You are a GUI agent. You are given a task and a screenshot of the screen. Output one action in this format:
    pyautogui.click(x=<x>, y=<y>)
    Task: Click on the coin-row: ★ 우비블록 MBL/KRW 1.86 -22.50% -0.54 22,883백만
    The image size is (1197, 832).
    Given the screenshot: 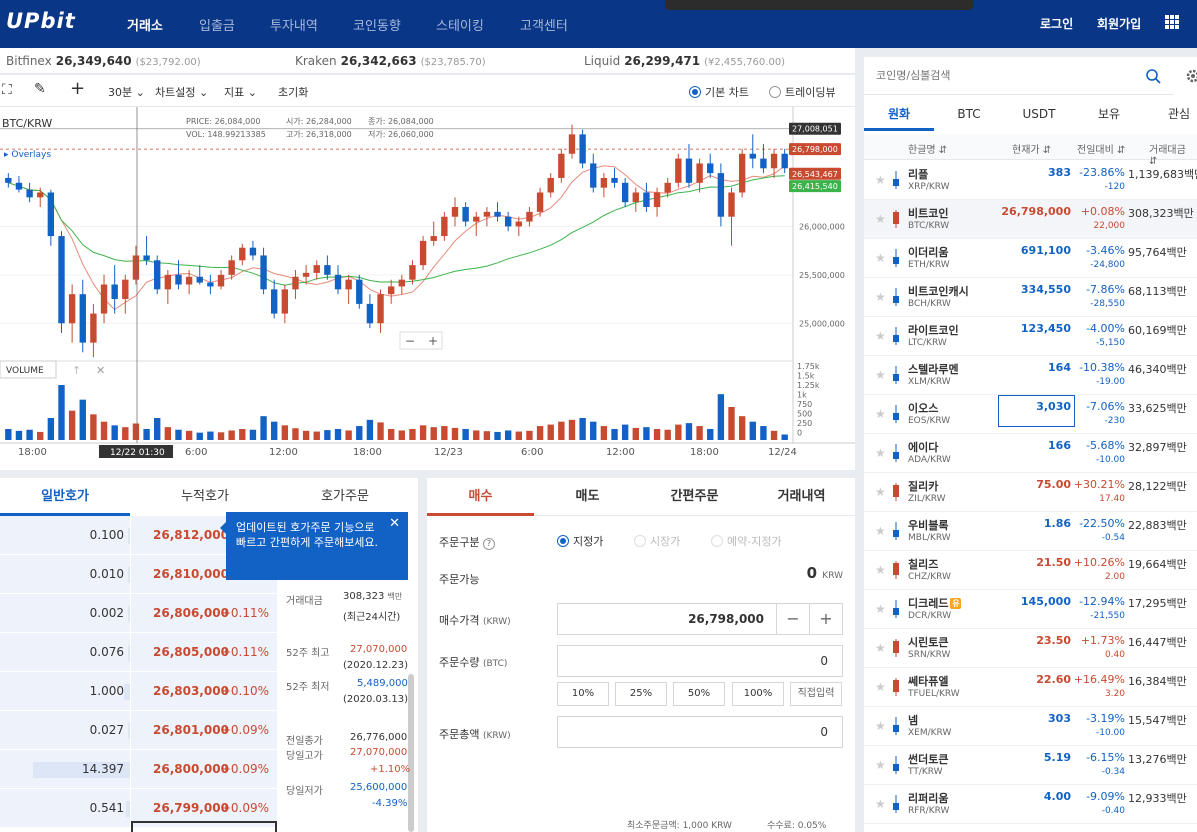 What is the action you would take?
    pyautogui.click(x=1030, y=531)
    